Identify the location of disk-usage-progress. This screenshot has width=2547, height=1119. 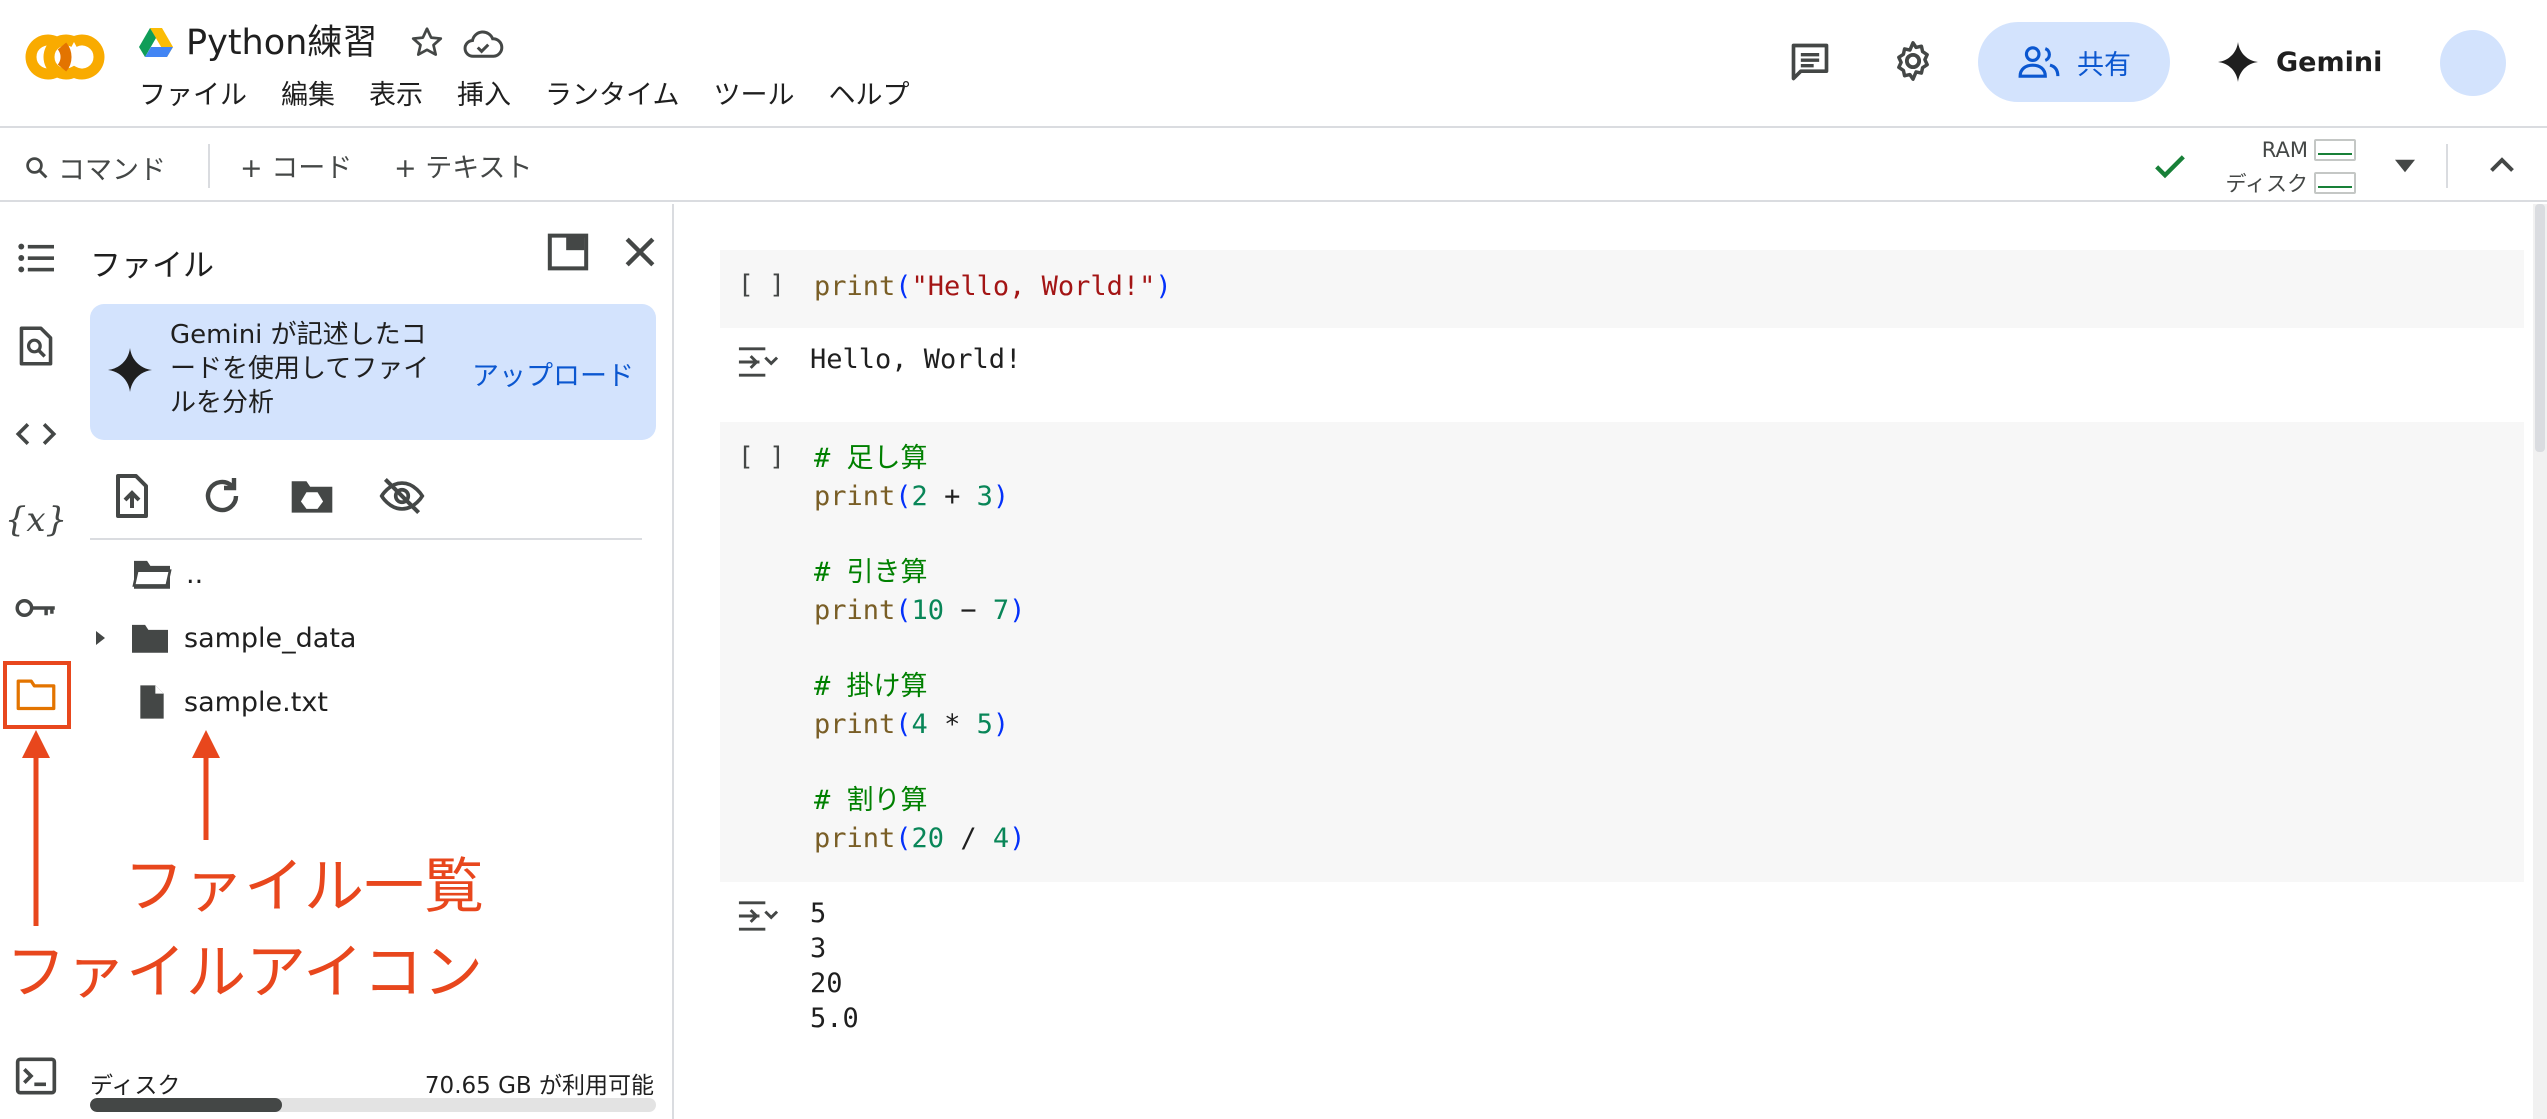
(373, 1105).